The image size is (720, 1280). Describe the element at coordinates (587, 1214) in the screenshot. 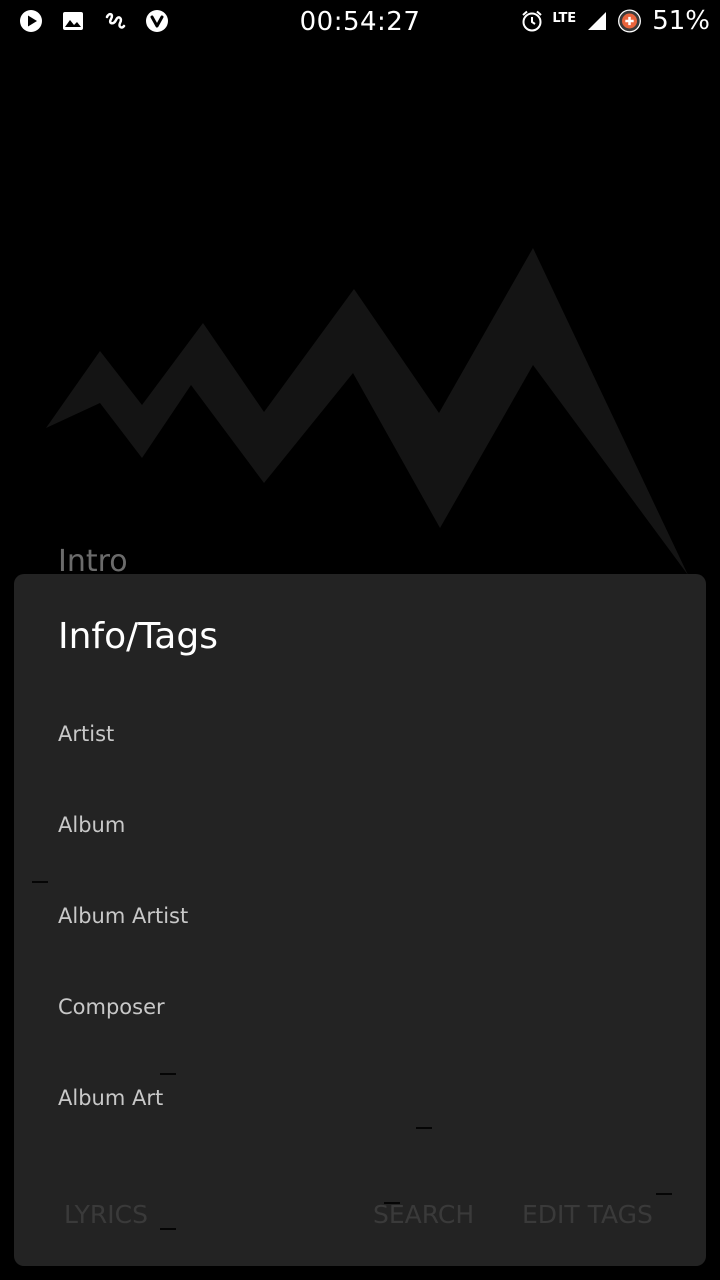

I see `edit-tags-button: Edit Tags` at that location.